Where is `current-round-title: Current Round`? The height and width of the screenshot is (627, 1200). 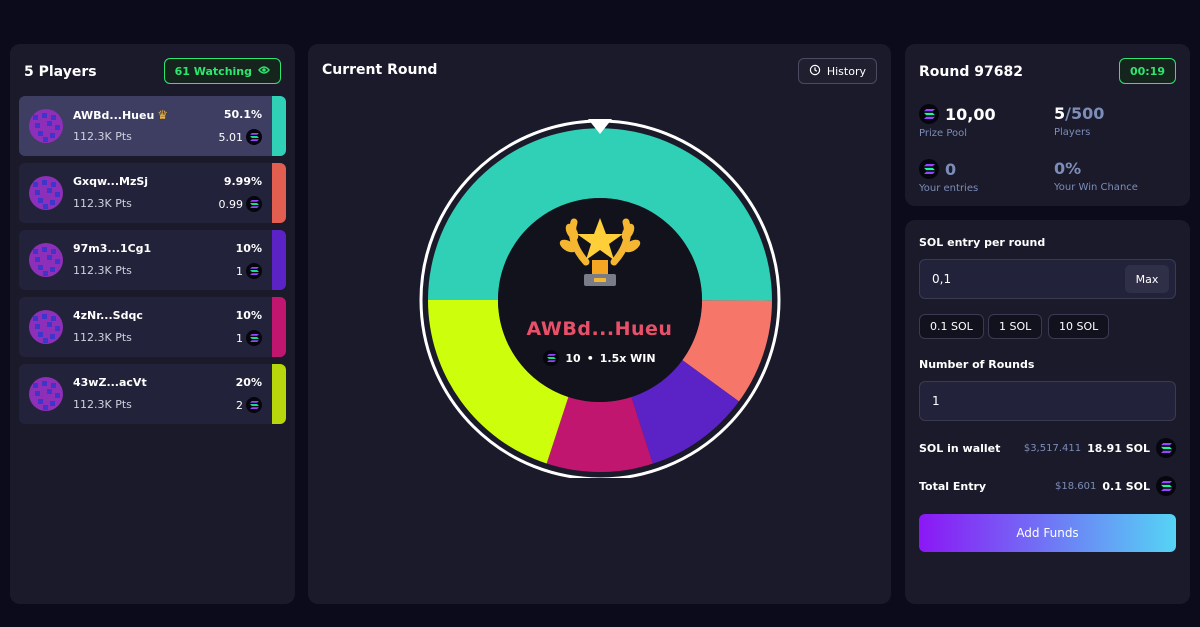
current-round-title: Current Round is located at coordinates (380, 70).